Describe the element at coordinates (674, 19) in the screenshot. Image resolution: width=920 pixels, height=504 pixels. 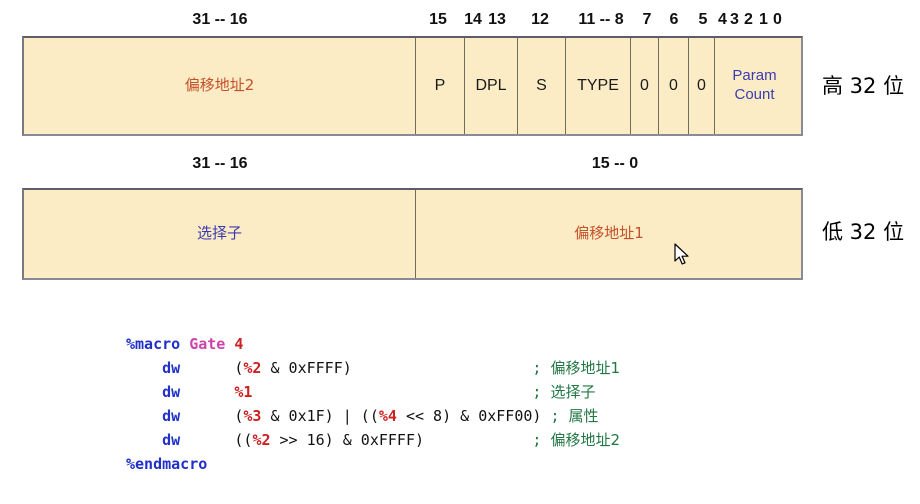
I see `high-word-bit-label: 6` at that location.